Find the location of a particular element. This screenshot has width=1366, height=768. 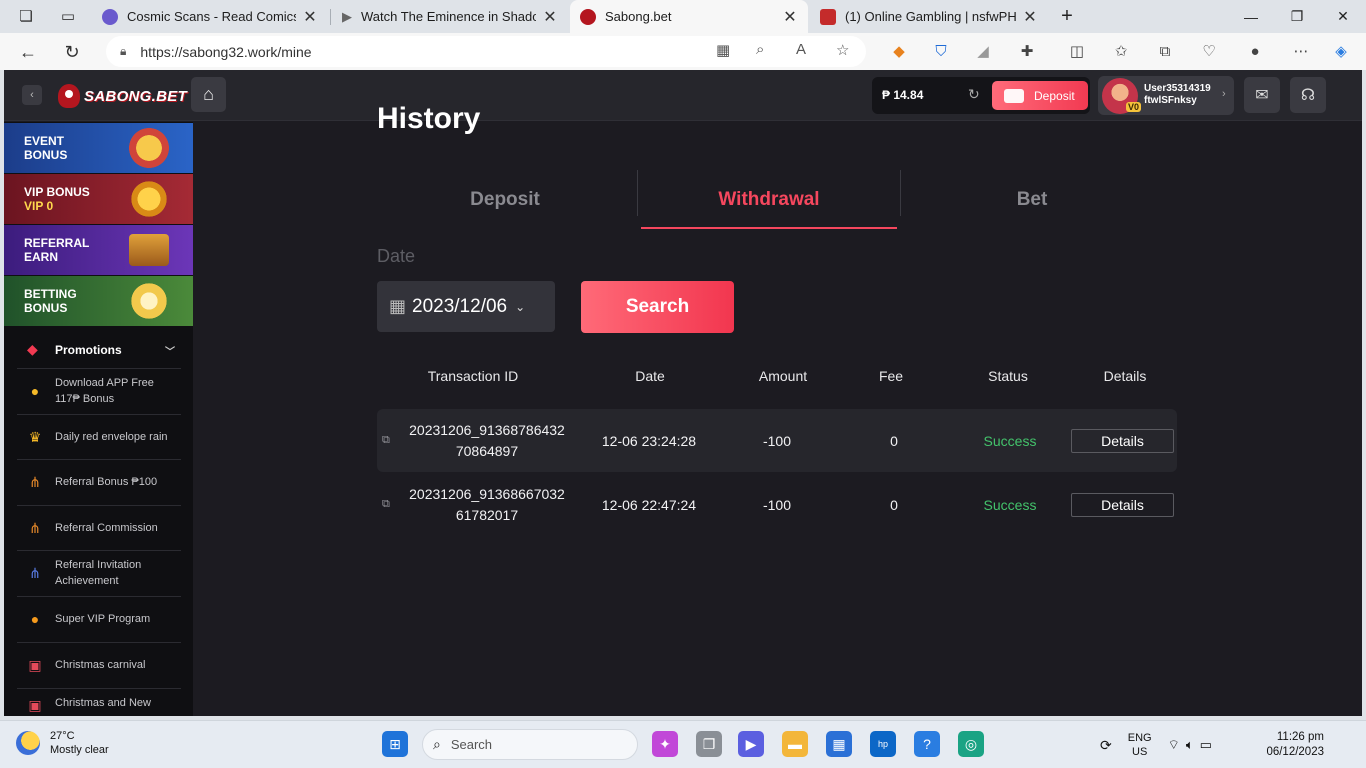

help-icon: ? is located at coordinates (927, 744).